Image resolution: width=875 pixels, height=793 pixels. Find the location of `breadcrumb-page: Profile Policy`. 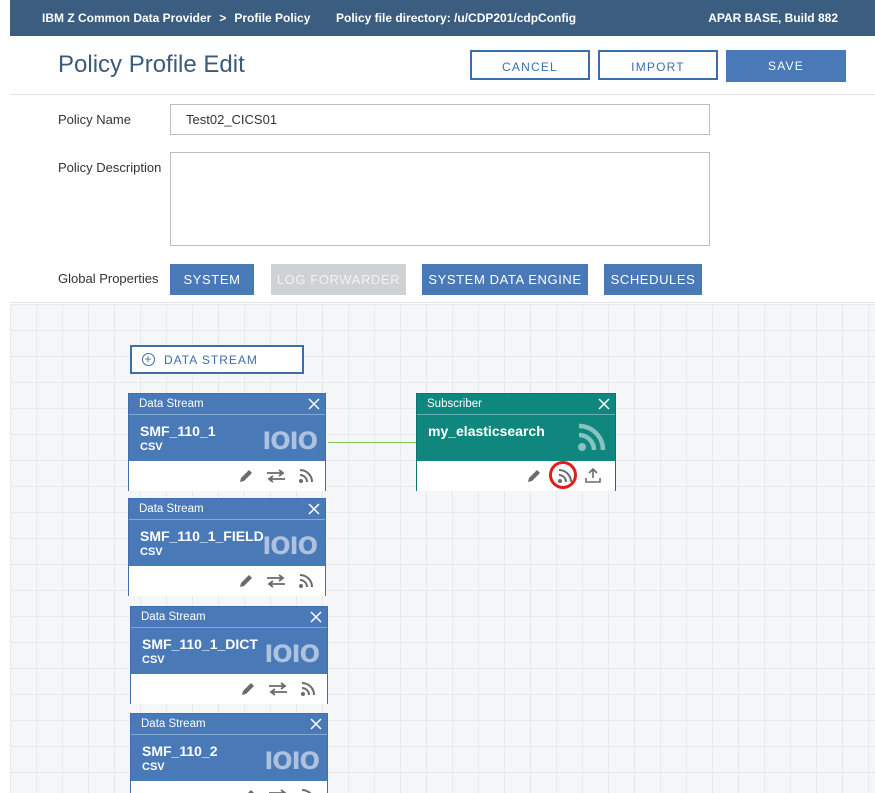

breadcrumb-page: Profile Policy is located at coordinates (272, 18).